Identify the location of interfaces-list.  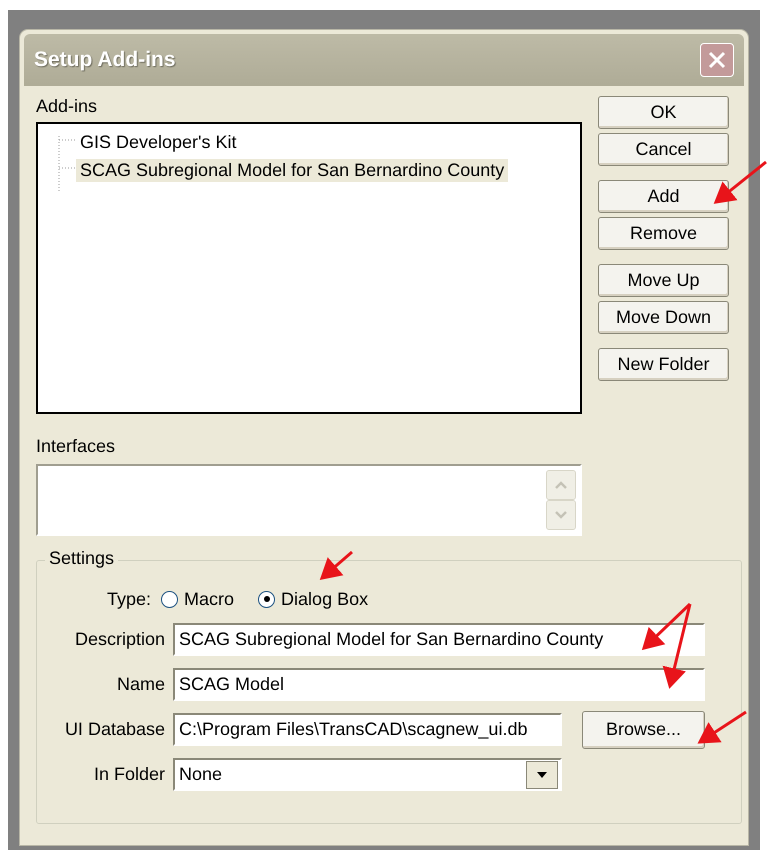
(309, 500).